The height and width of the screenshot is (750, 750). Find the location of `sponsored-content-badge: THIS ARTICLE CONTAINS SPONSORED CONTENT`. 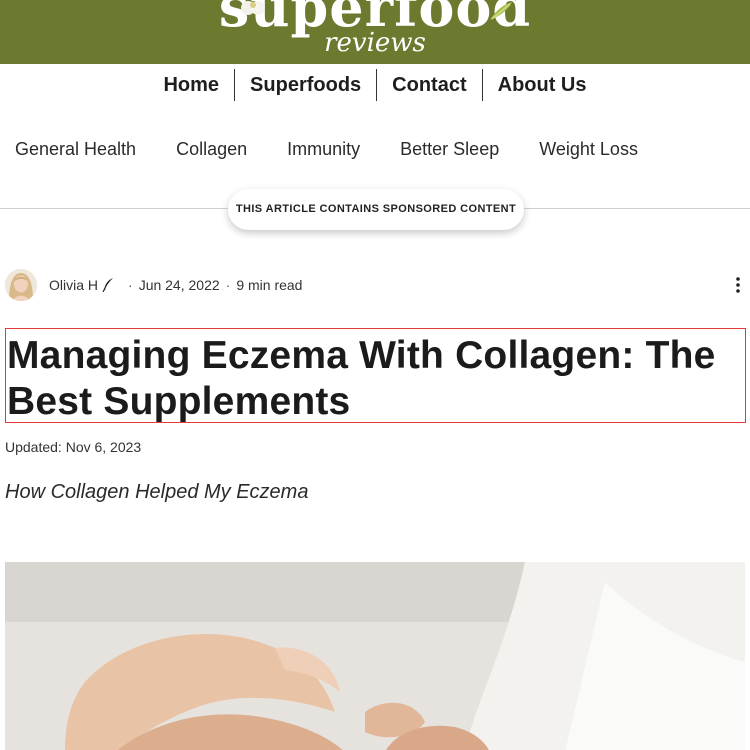

sponsored-content-badge: THIS ARTICLE CONTAINS SPONSORED CONTENT is located at coordinates (376, 209).